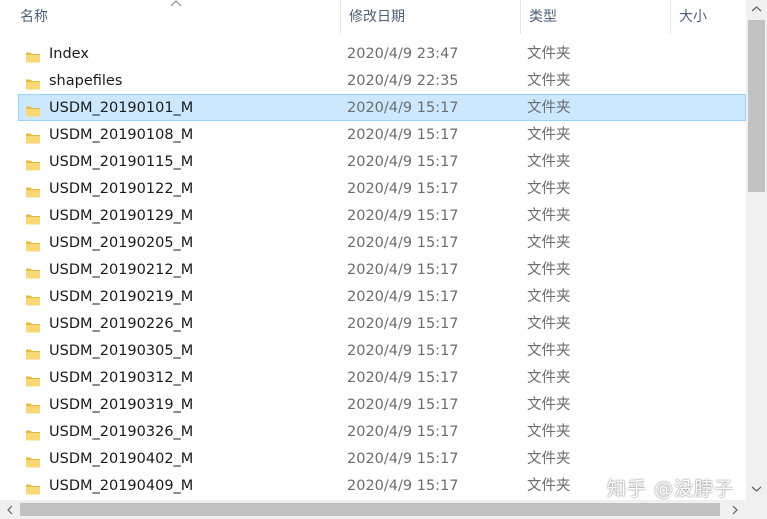  Describe the element at coordinates (121, 486) in the screenshot. I see `file-name: USDM_20190409_M` at that location.